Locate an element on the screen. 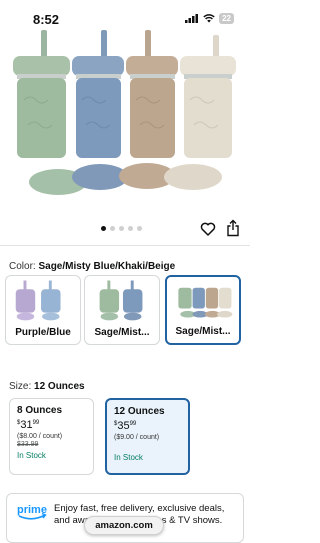 The width and height of the screenshot is (320, 543). divider is located at coordinates (125, 245).